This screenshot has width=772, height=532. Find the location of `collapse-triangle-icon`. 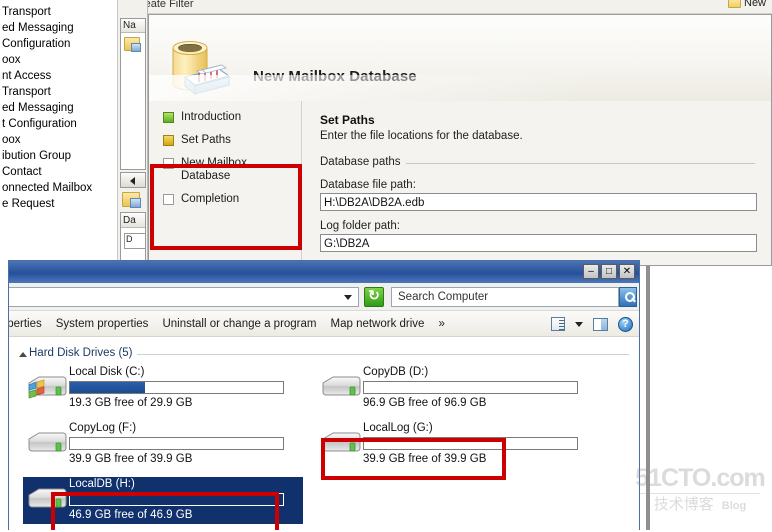

collapse-triangle-icon is located at coordinates (23, 354).